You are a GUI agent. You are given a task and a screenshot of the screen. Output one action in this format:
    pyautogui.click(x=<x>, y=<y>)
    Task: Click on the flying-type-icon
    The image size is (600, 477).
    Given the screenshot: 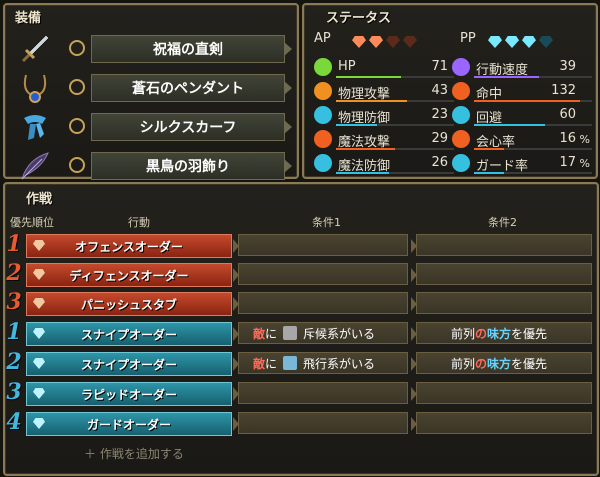 What is the action you would take?
    pyautogui.click(x=290, y=363)
    